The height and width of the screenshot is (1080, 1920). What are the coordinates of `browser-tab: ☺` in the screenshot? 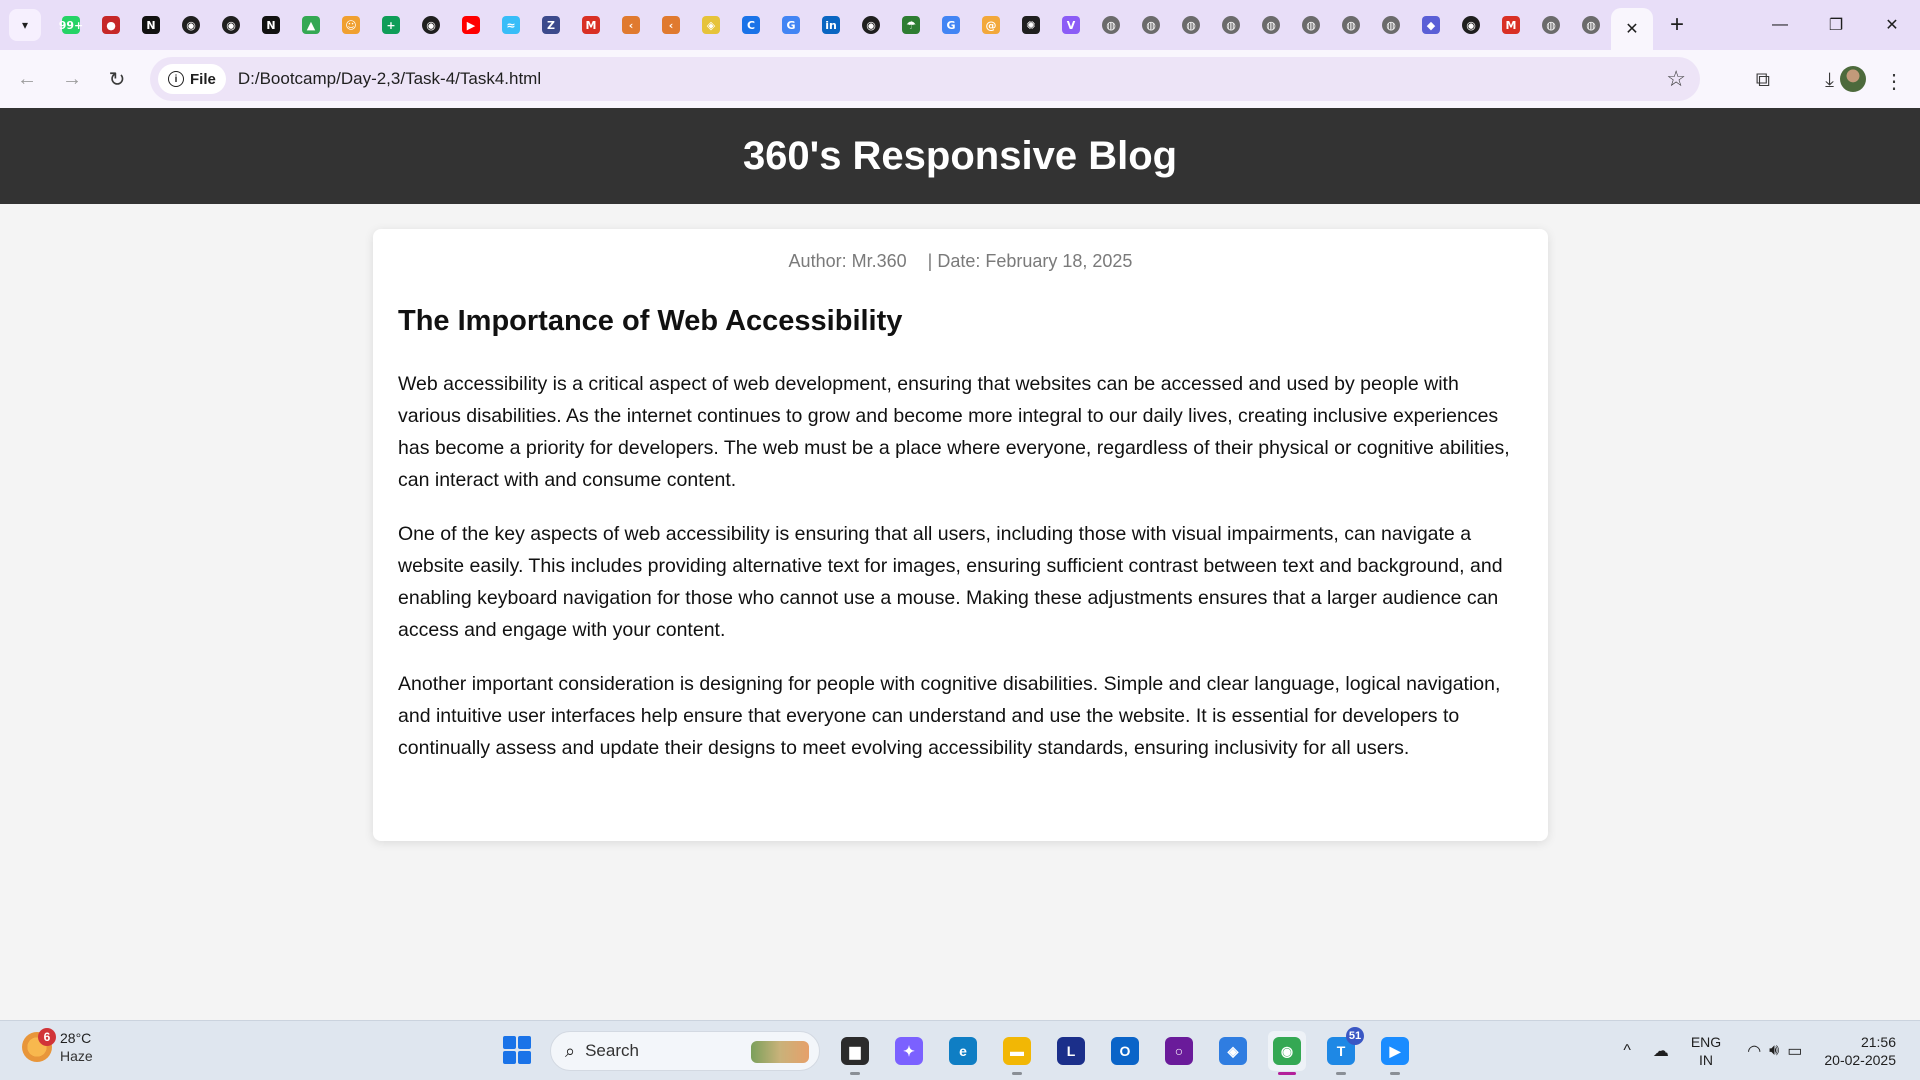 It's located at (351, 25).